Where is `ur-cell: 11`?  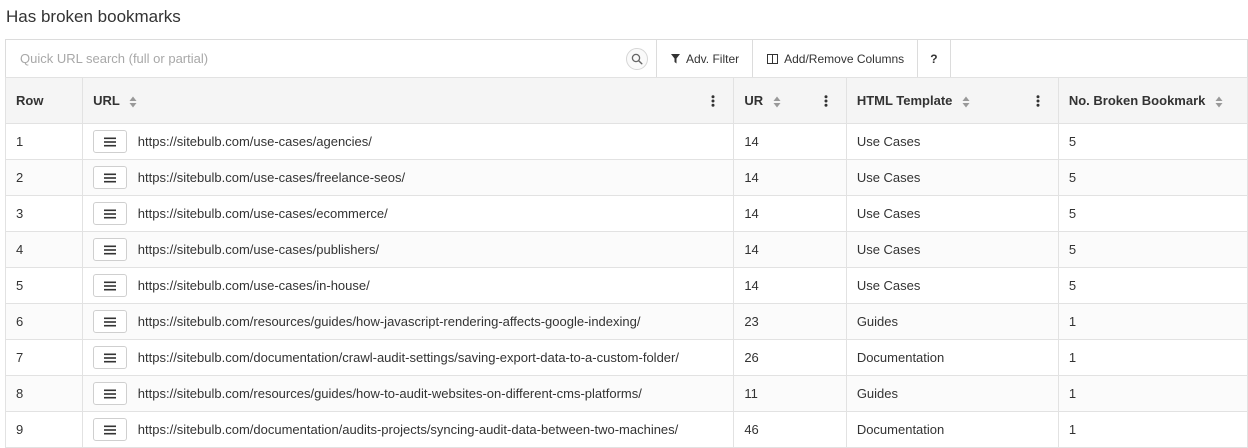 ur-cell: 11 is located at coordinates (790, 393).